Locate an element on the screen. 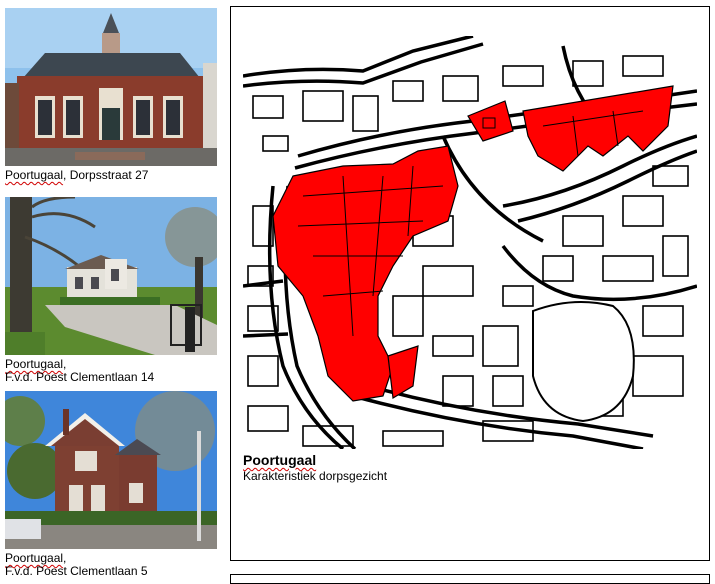  map-title: Poortugaal is located at coordinates (280, 460).